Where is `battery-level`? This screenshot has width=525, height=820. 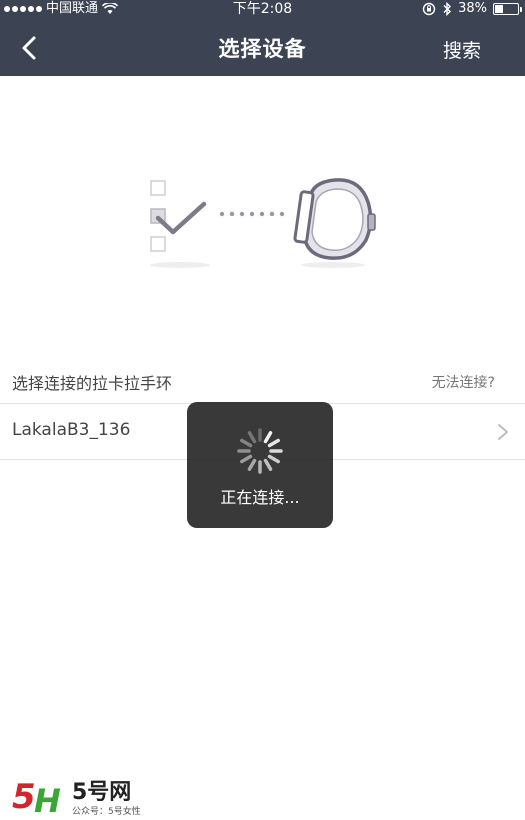
battery-level is located at coordinates (499, 9).